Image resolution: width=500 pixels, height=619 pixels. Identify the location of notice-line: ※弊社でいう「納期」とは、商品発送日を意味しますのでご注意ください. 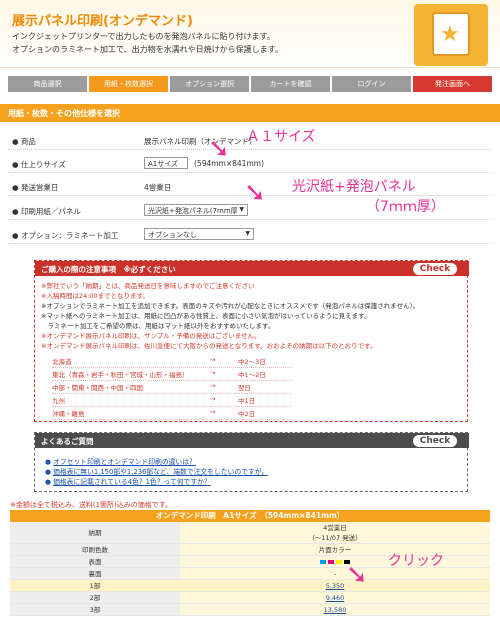
(148, 286).